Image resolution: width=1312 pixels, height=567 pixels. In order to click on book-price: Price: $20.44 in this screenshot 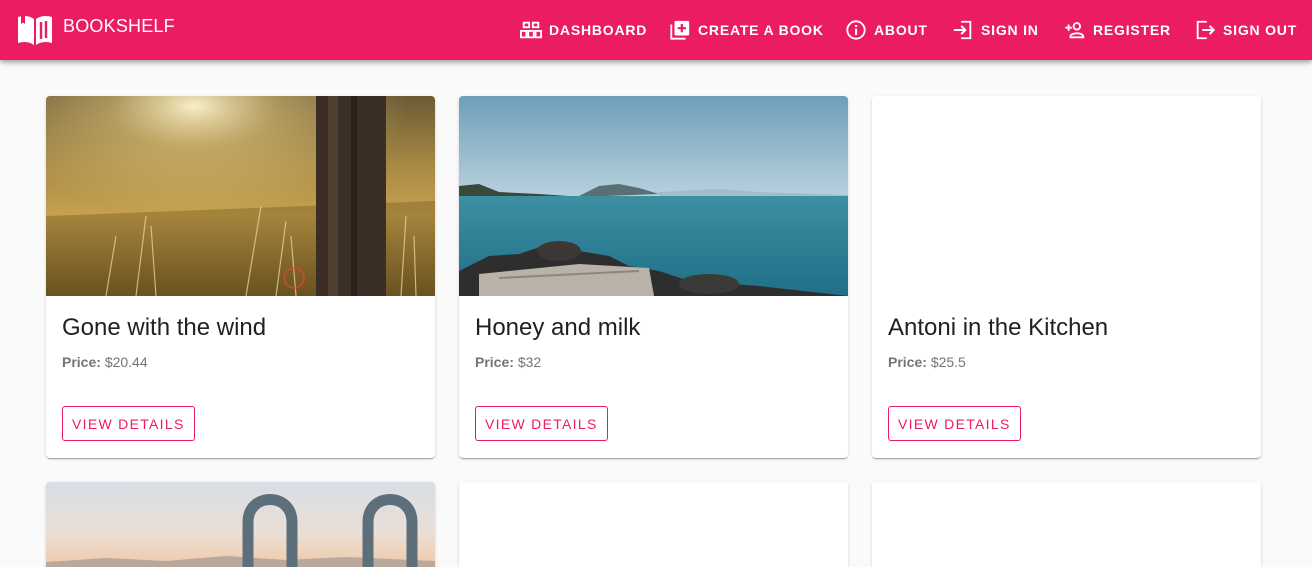, I will do `click(105, 362)`.